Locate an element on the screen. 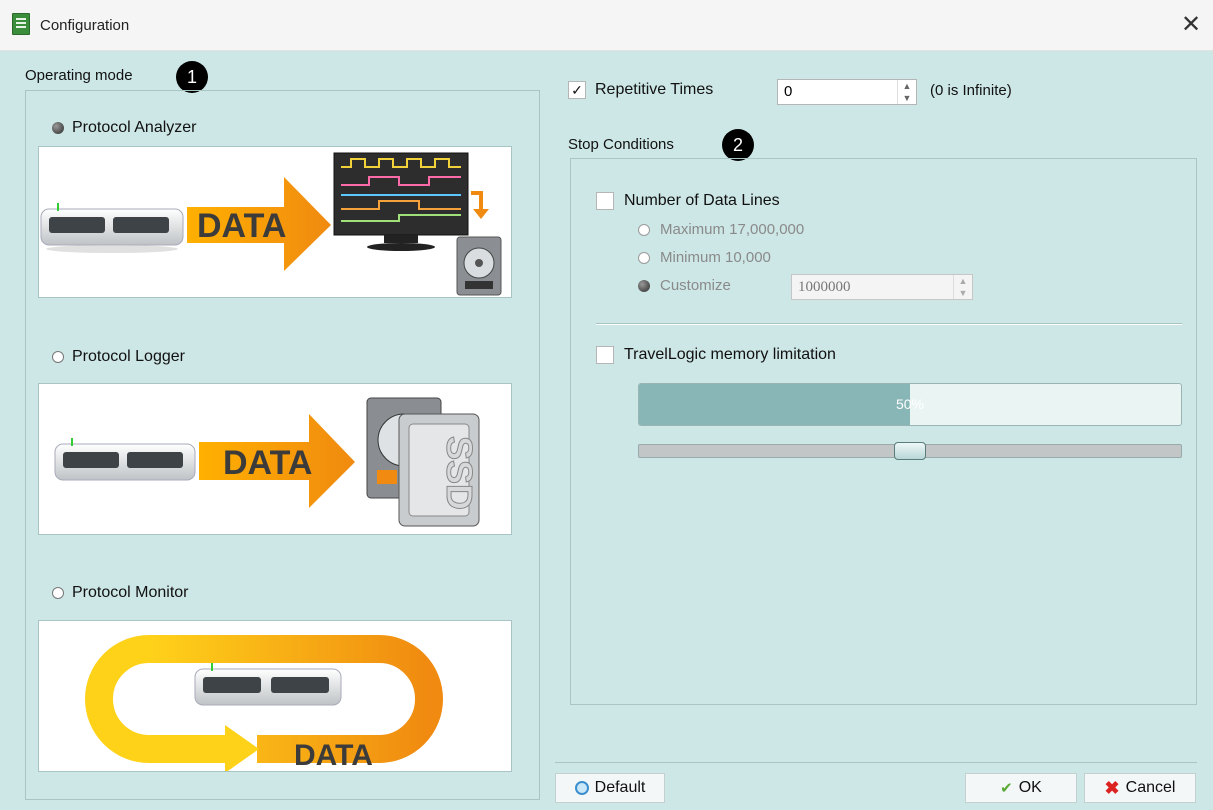  default-button: Default is located at coordinates (610, 788).